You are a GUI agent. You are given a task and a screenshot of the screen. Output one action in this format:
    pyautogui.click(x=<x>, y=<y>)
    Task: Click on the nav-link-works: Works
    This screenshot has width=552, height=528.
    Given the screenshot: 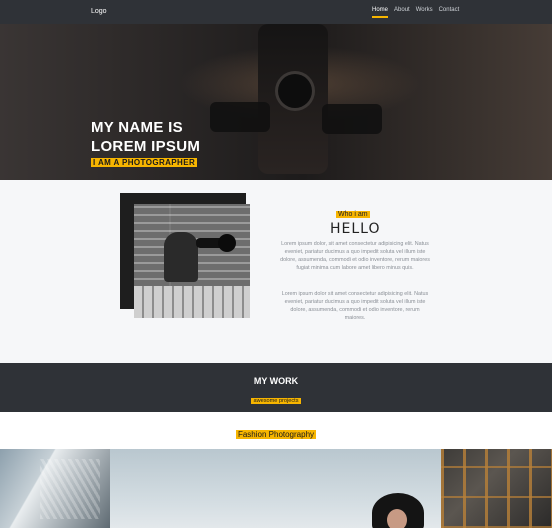 What is the action you would take?
    pyautogui.click(x=424, y=12)
    